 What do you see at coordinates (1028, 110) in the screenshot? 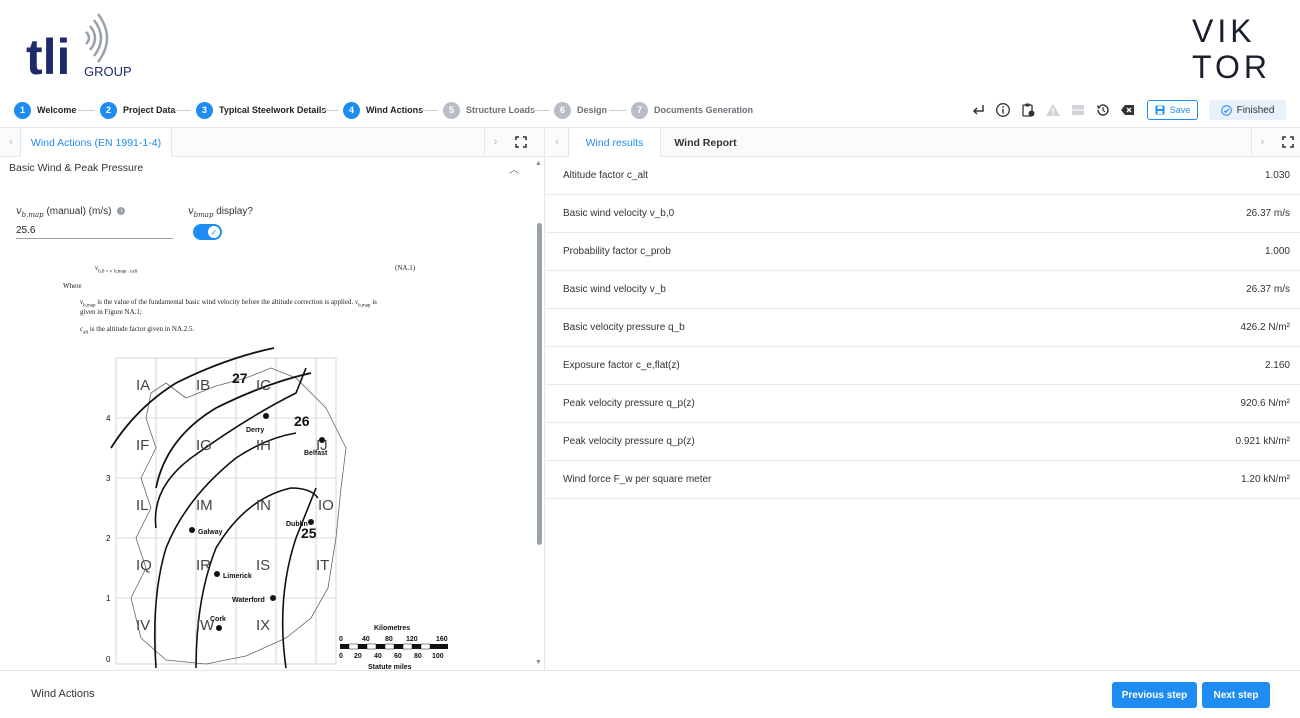
I see `clipboard-icon` at bounding box center [1028, 110].